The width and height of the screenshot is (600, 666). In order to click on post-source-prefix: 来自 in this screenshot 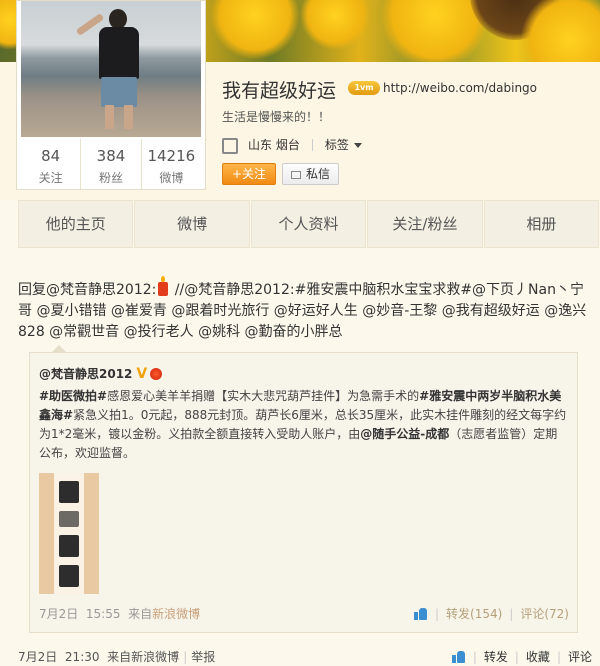, I will do `click(119, 657)`.